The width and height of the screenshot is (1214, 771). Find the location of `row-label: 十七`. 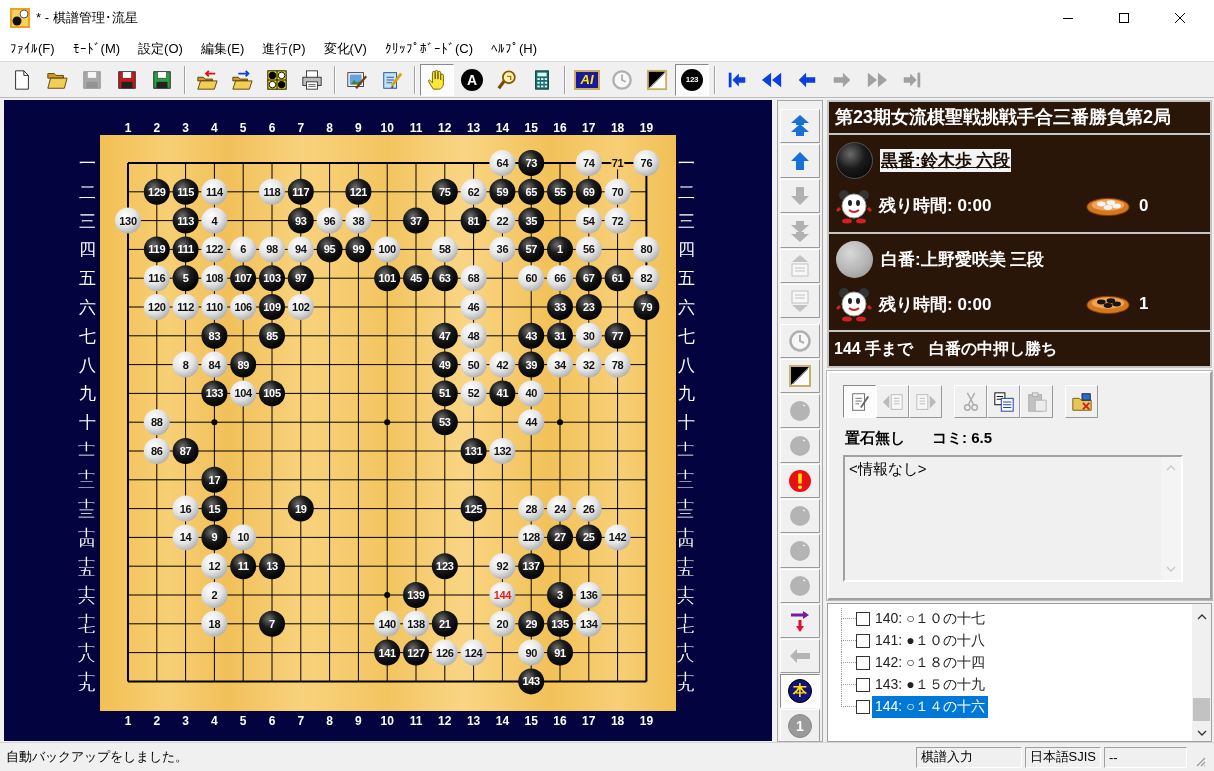

row-label: 十七 is located at coordinates (87, 624).